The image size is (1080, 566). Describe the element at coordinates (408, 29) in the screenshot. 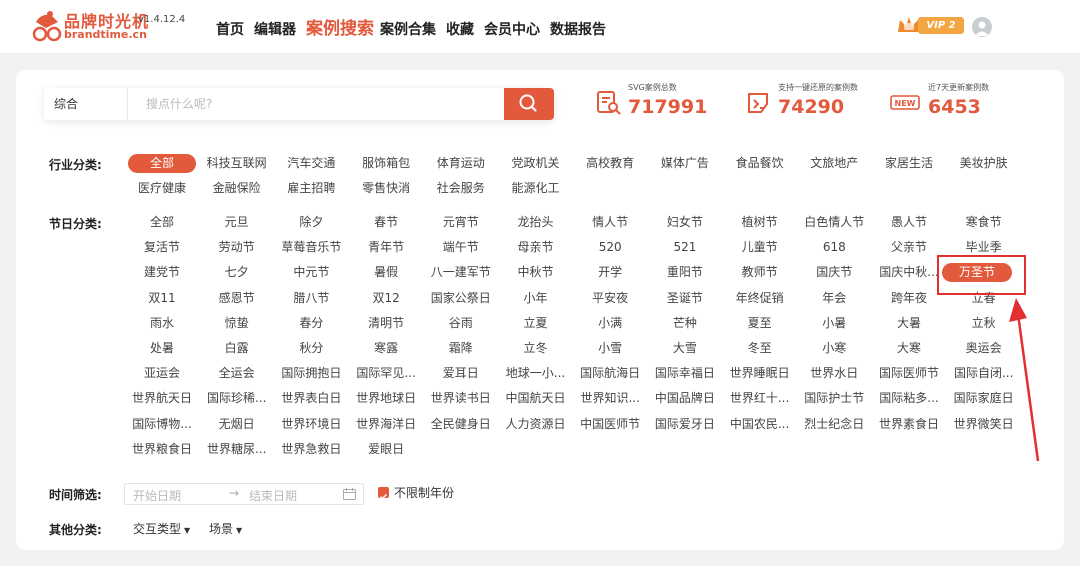

I see `nav-collections: 案例合集` at that location.